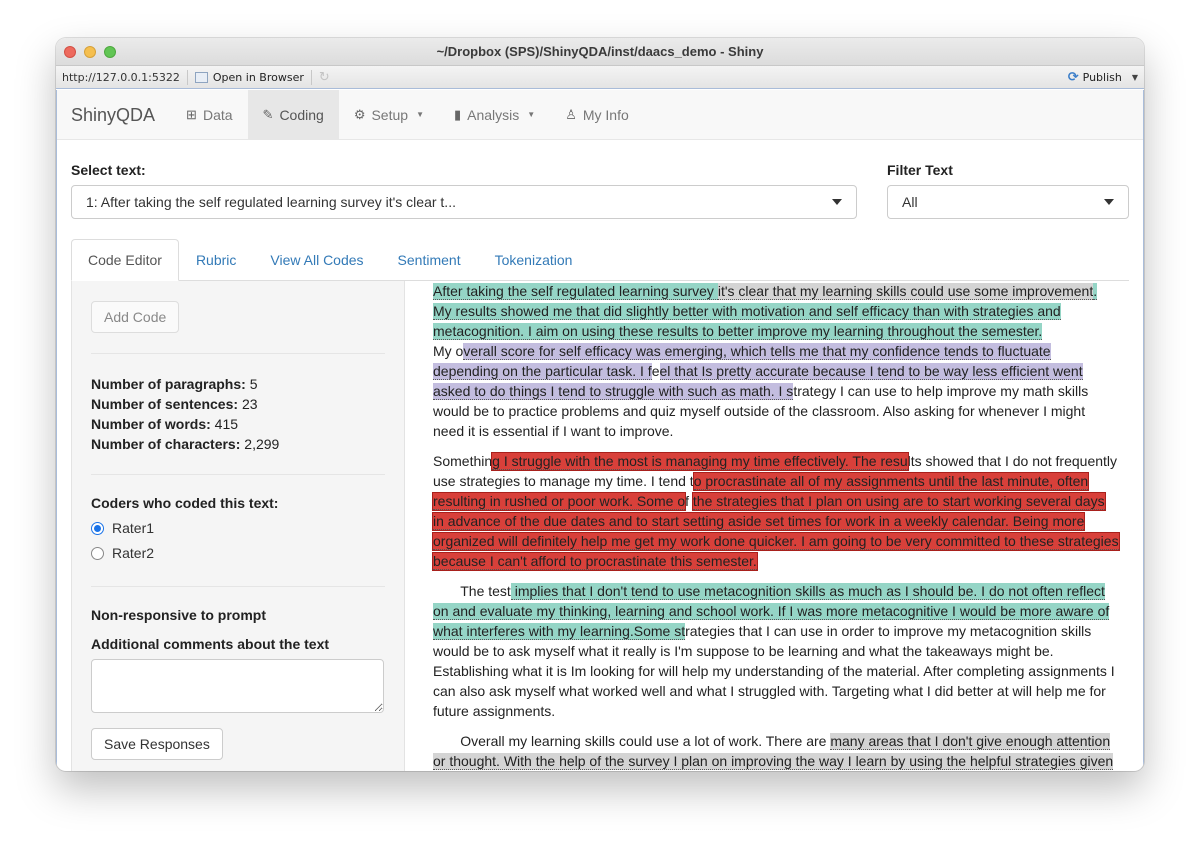  What do you see at coordinates (258, 77) in the screenshot?
I see `open-in-browser-label: Open in Browser` at bounding box center [258, 77].